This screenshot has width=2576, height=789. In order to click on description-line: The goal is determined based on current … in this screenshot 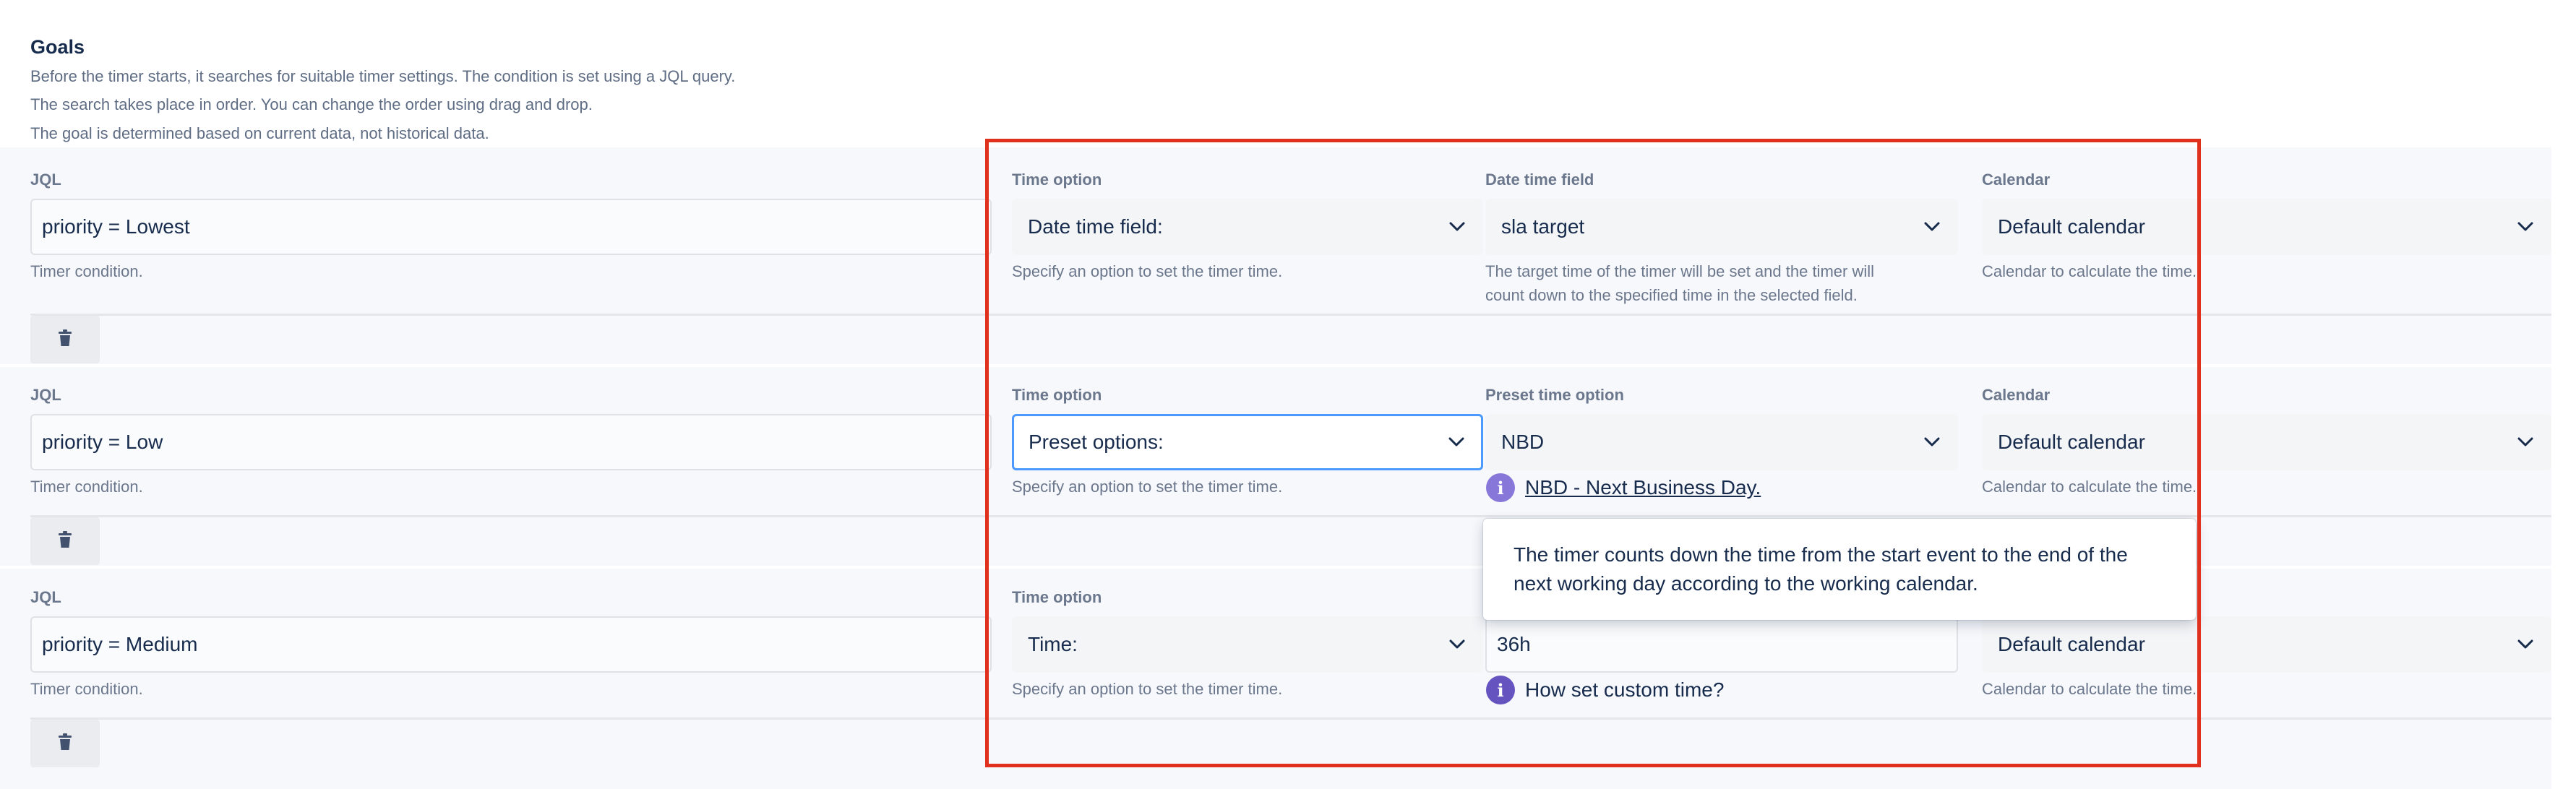, I will do `click(259, 133)`.